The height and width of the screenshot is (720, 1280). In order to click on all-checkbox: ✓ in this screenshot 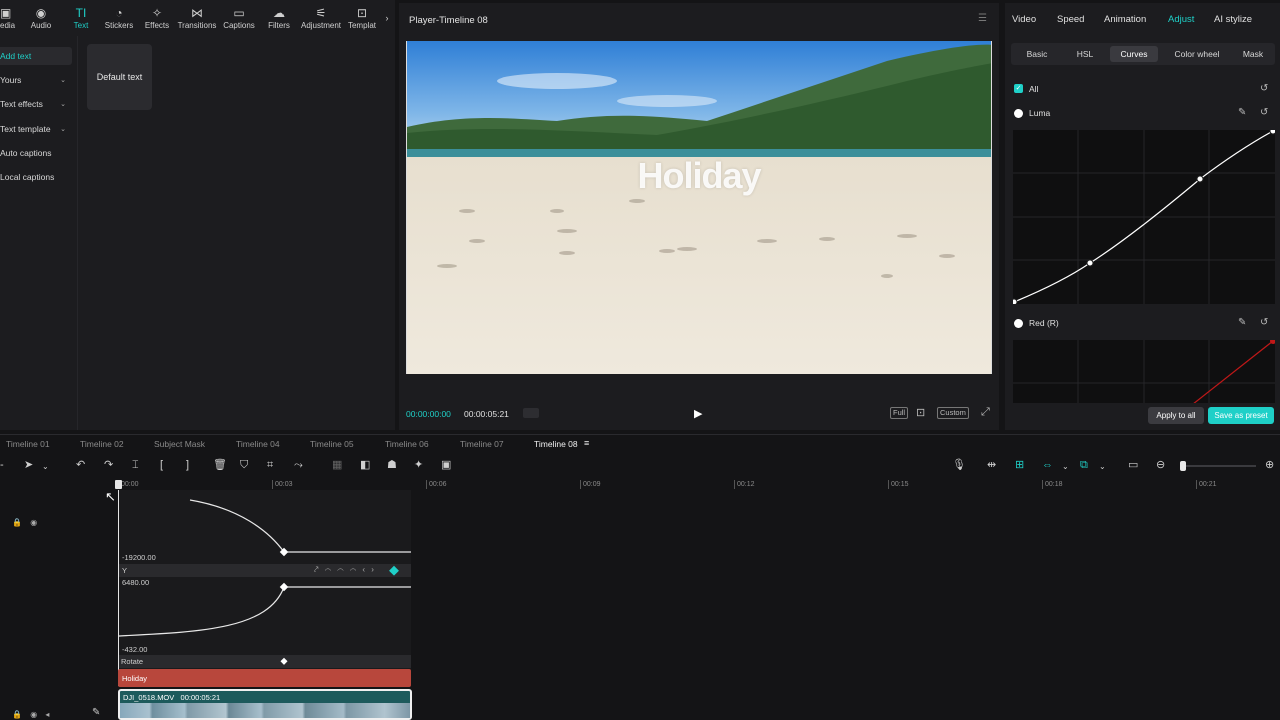, I will do `click(1018, 88)`.